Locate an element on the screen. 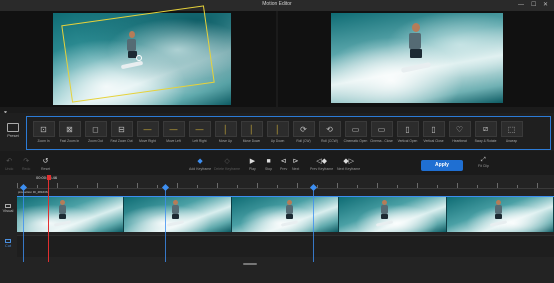 Image resolution: width=554 pixels, height=283 pixels. preset-item: │ Up Down is located at coordinates (277, 133).